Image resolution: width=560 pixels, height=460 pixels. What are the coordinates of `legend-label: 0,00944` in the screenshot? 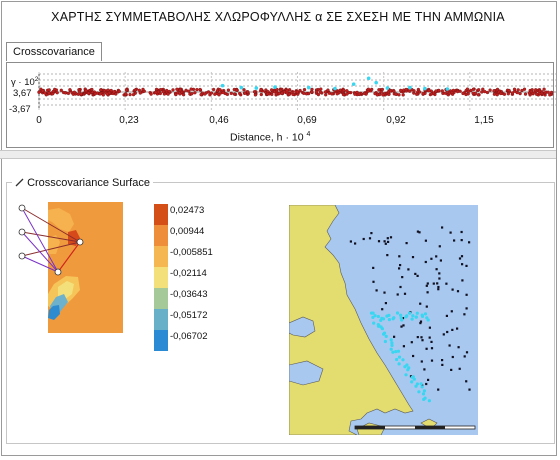 It's located at (187, 231).